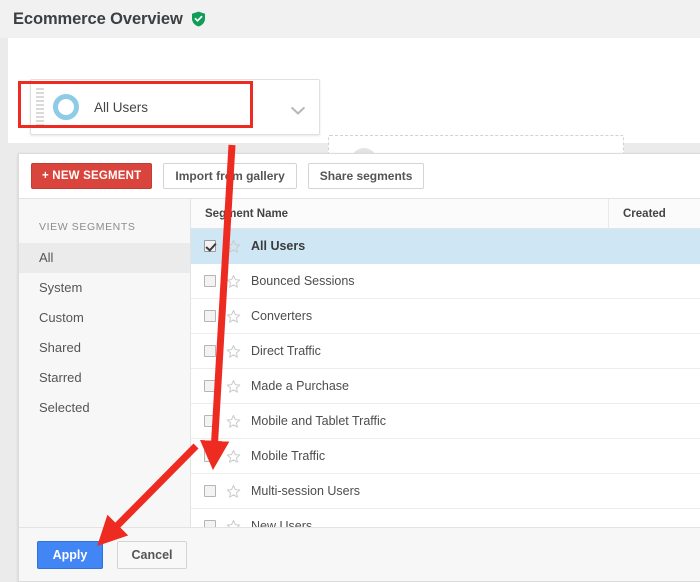  What do you see at coordinates (306, 491) in the screenshot?
I see `segment-name-label: Multi-session Users` at bounding box center [306, 491].